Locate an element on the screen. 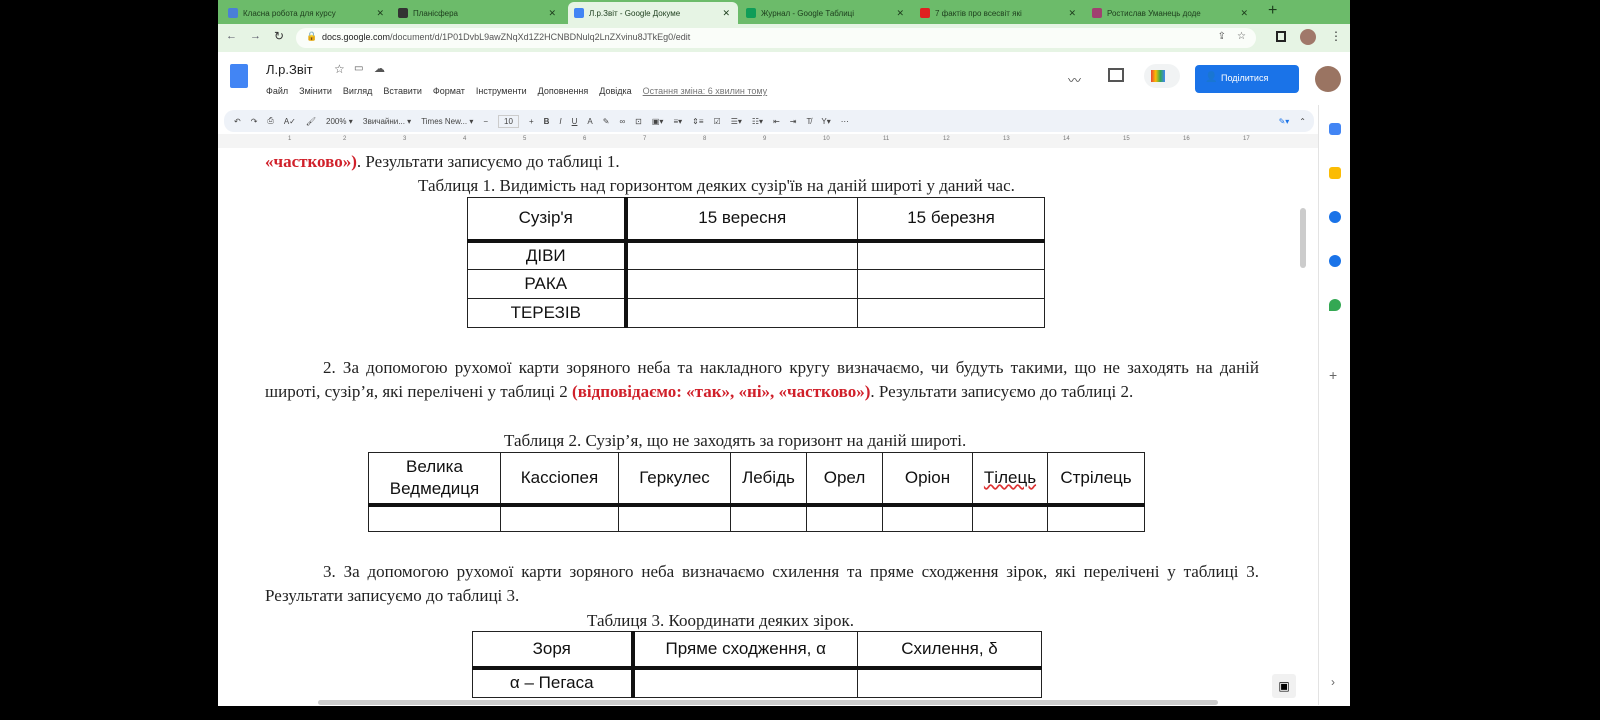 The width and height of the screenshot is (1600, 720). checklist-icon: ☑ is located at coordinates (717, 121).